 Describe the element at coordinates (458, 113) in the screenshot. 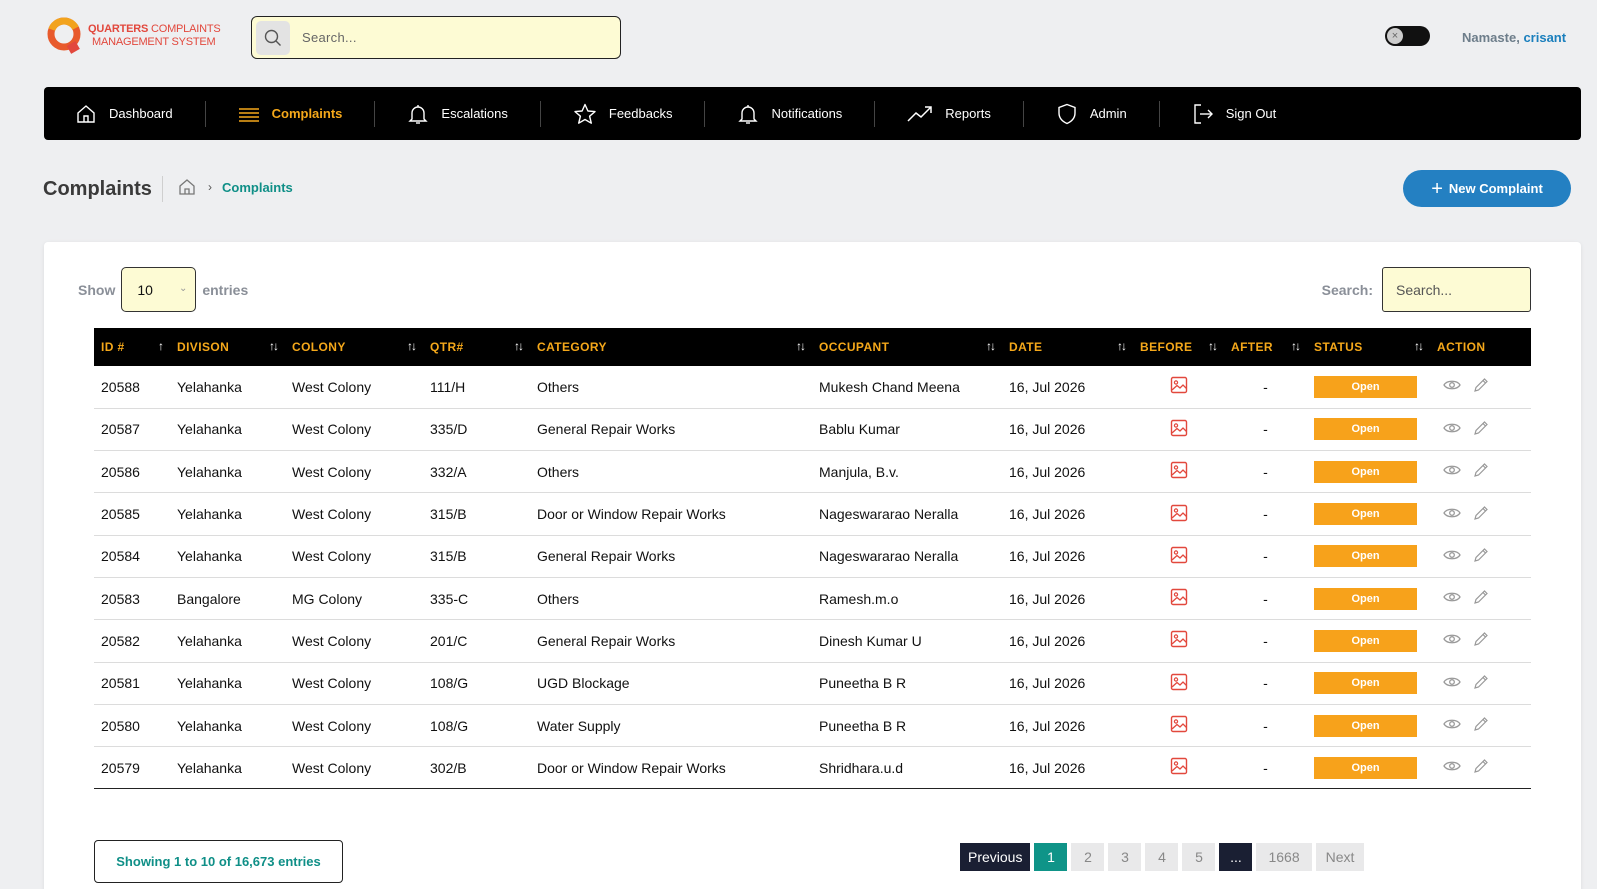

I see `nav-escalations: Escalations` at that location.